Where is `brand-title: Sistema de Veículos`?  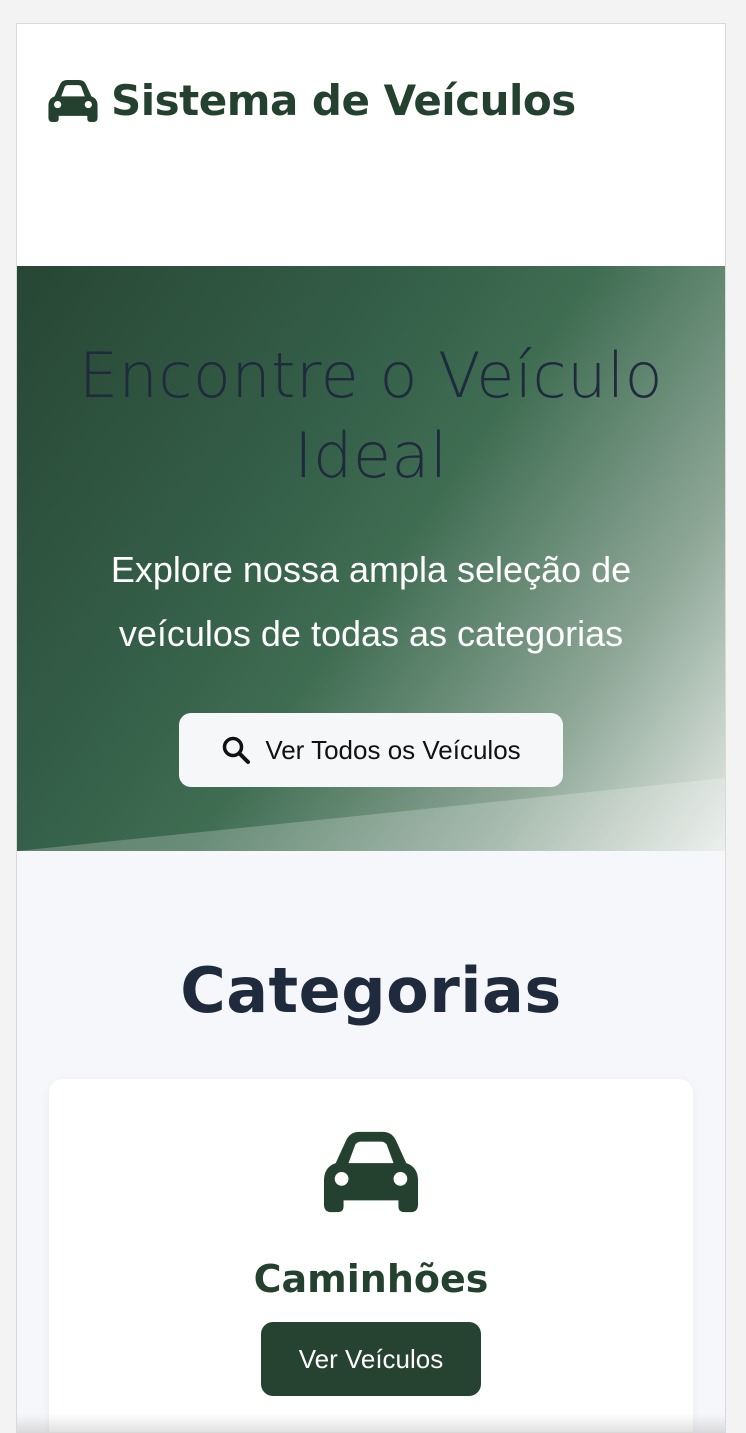
brand-title: Sistema de Veículos is located at coordinates (343, 100).